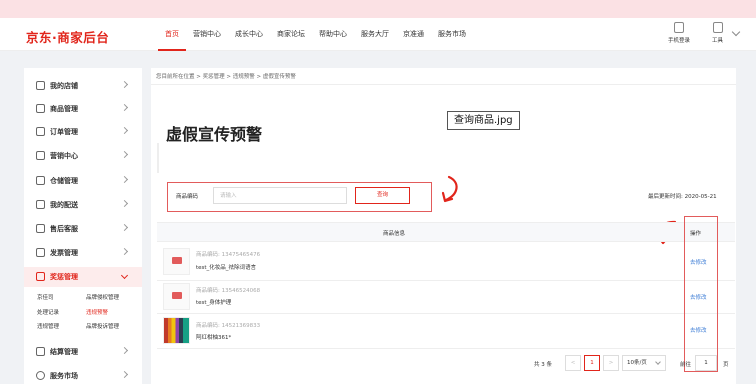 The width and height of the screenshot is (756, 384). Describe the element at coordinates (573, 363) in the screenshot. I see `prev-page-button: <` at that location.